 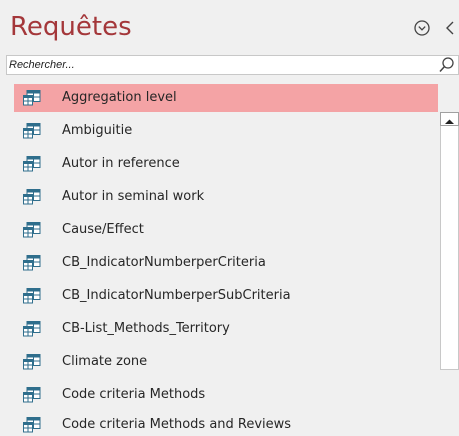 What do you see at coordinates (219, 65) in the screenshot?
I see `search-input` at bounding box center [219, 65].